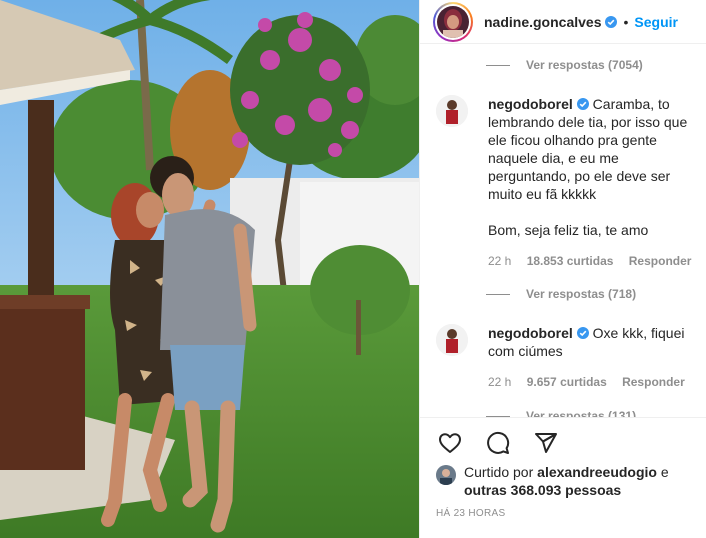  What do you see at coordinates (567, 382) in the screenshot?
I see `comment-likes: 9.657 curtidas` at bounding box center [567, 382].